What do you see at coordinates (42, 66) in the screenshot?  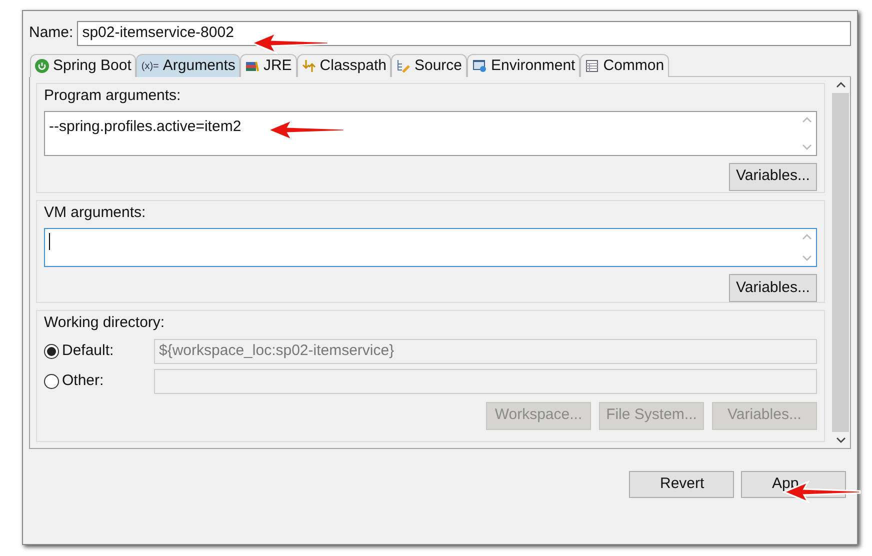 I see `power-icon` at bounding box center [42, 66].